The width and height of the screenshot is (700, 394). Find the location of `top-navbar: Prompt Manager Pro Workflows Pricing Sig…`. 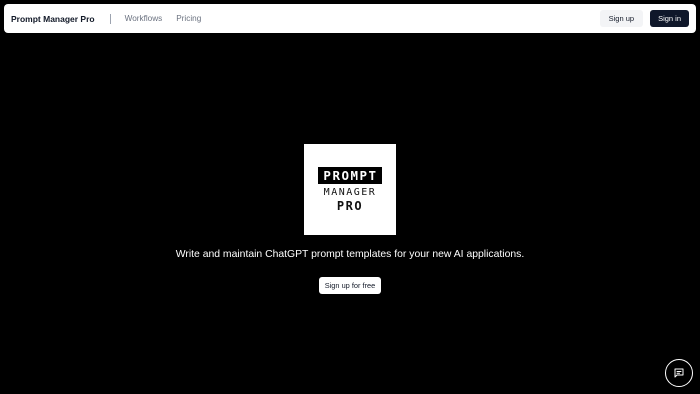

top-navbar: Prompt Manager Pro Workflows Pricing Sig… is located at coordinates (350, 18).